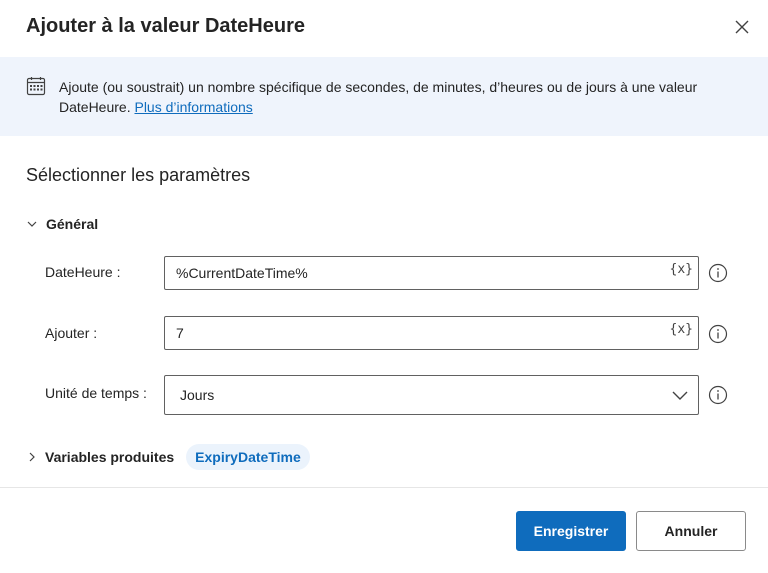 The image size is (768, 573). Describe the element at coordinates (571, 531) in the screenshot. I see `save-button: Enregistrer` at that location.